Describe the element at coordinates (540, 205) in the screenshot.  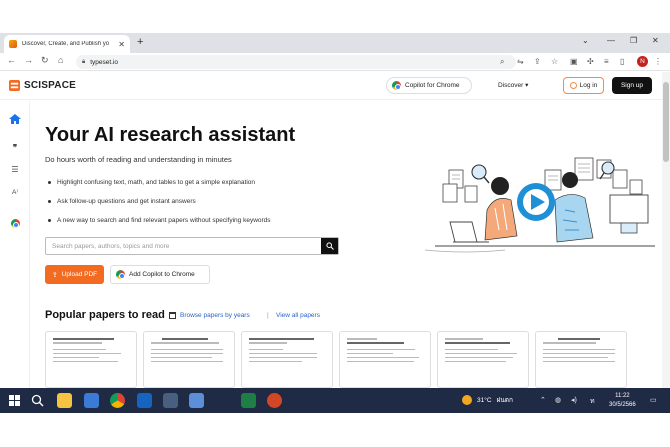
I see `hero-illustration` at that location.